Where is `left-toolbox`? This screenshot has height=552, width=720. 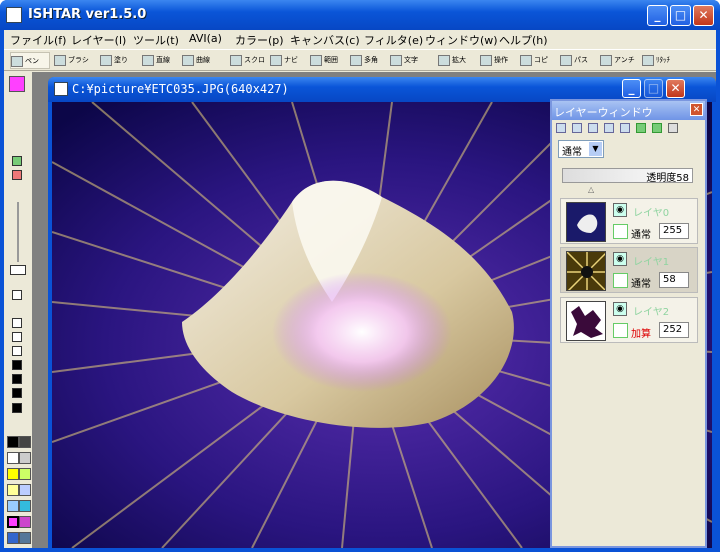 left-toolbox is located at coordinates (18, 310).